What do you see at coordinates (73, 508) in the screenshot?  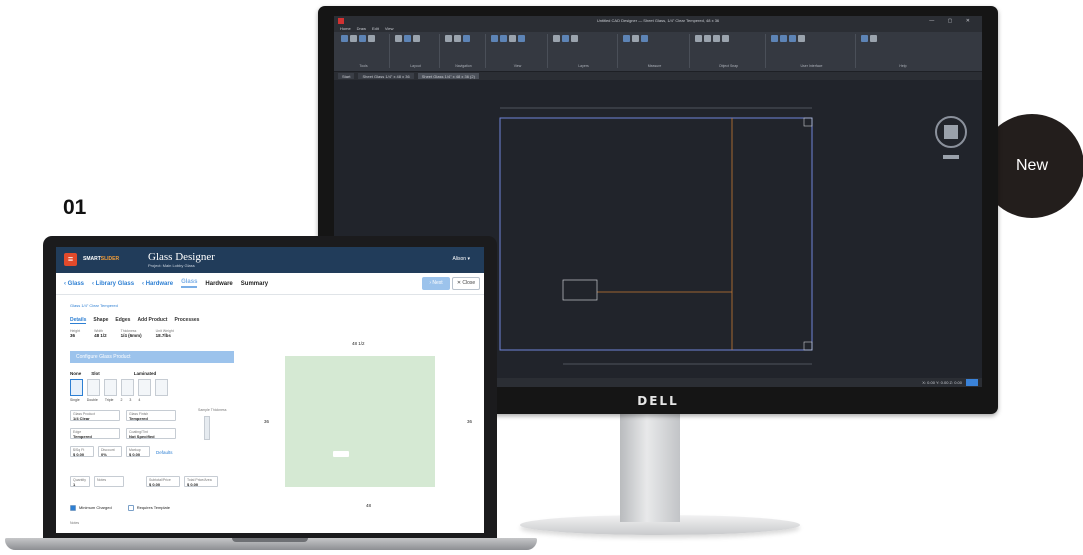 I see `checkbox-checked` at bounding box center [73, 508].